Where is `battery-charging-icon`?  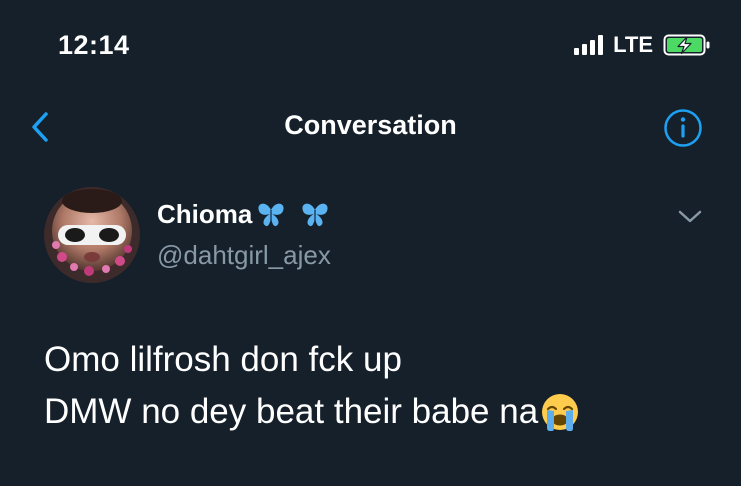
battery-charging-icon is located at coordinates (686, 45).